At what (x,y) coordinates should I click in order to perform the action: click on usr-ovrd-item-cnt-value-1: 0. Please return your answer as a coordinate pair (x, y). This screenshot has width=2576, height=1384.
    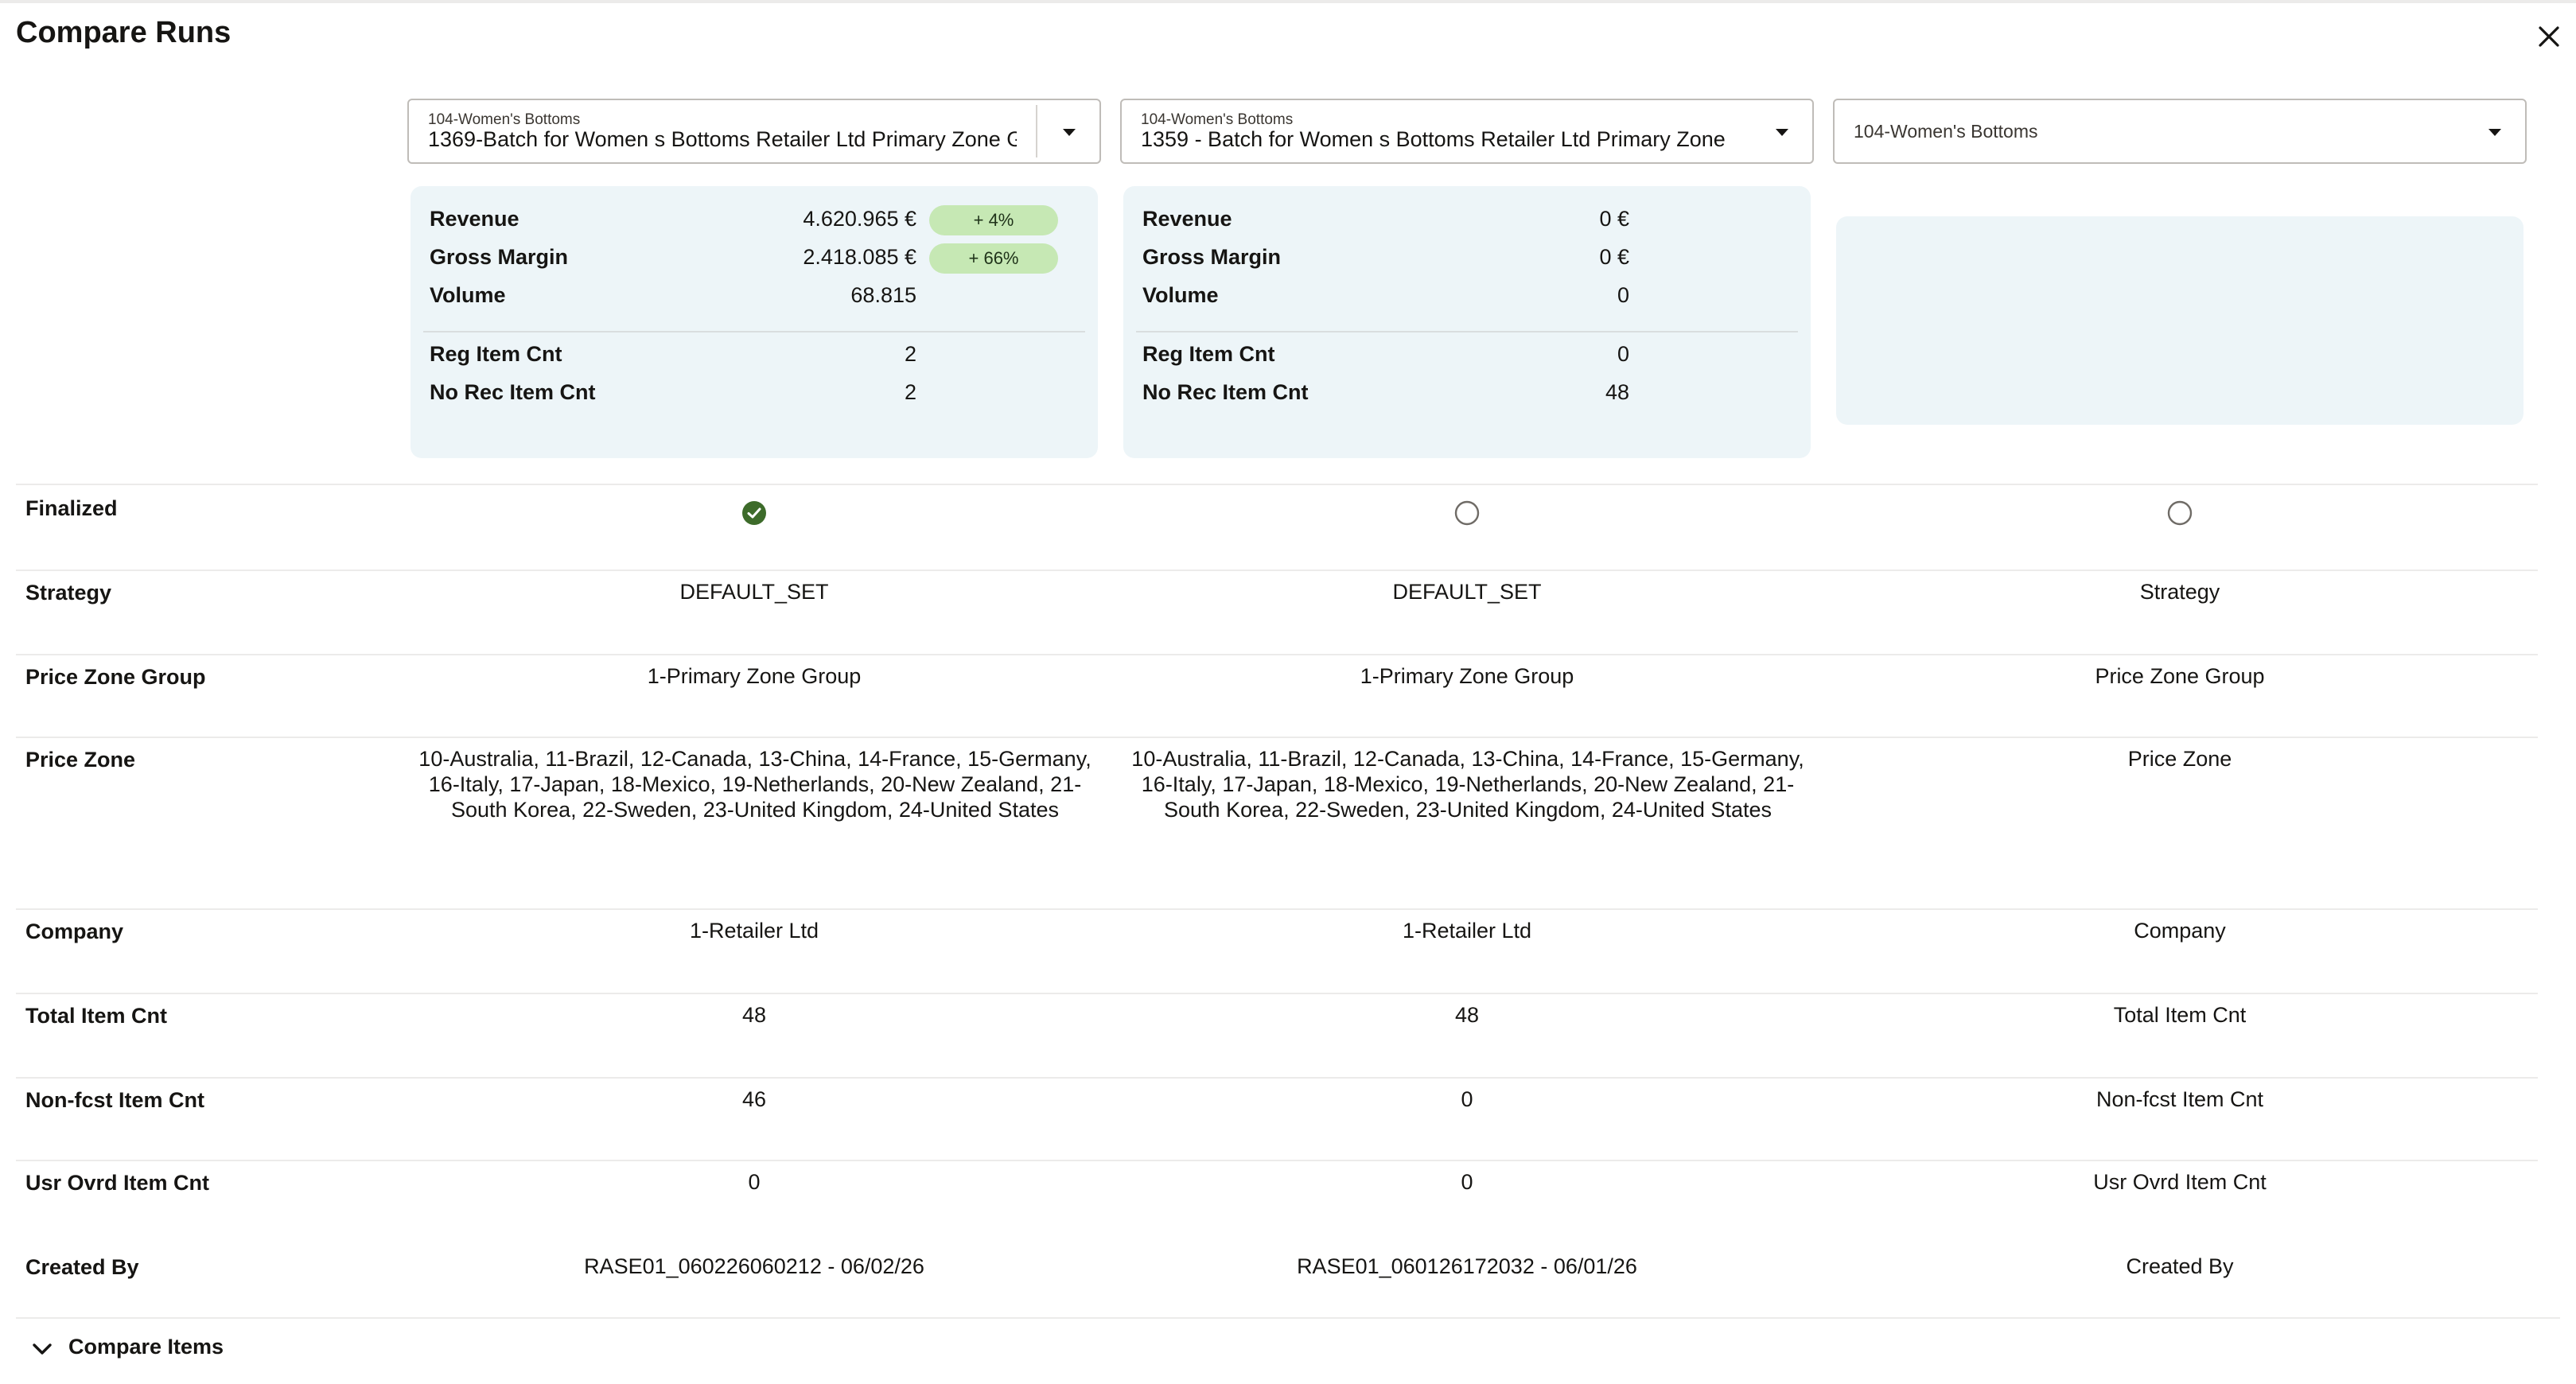
    Looking at the image, I should click on (755, 1182).